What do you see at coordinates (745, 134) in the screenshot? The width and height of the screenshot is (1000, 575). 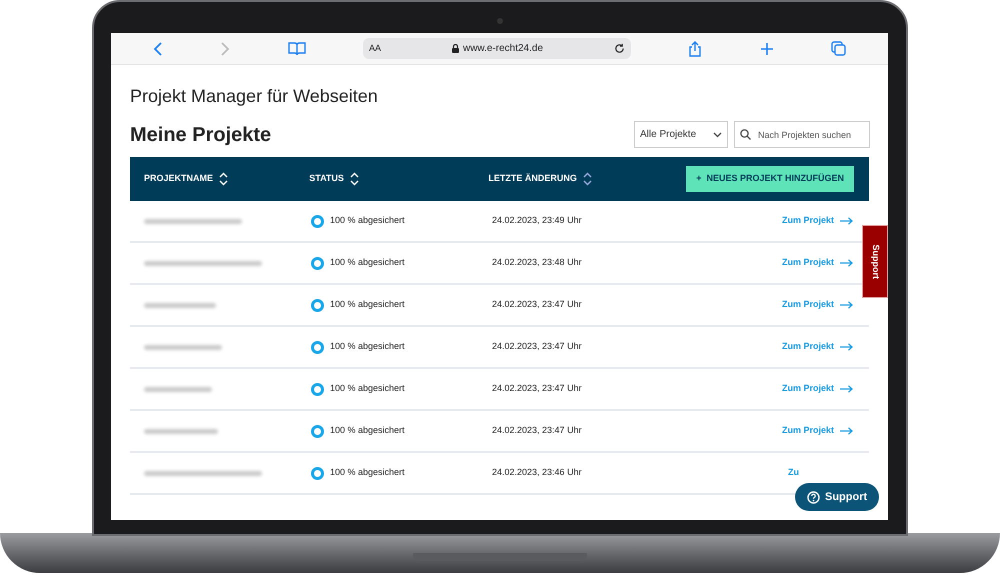 I see `search-icon` at bounding box center [745, 134].